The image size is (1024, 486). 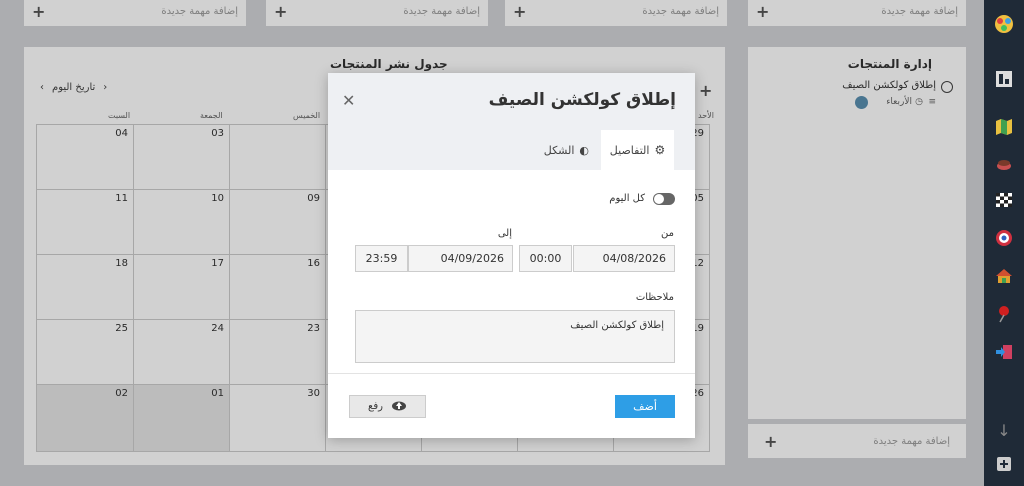 What do you see at coordinates (375, 406) in the screenshot?
I see `upload-label: رفع` at bounding box center [375, 406].